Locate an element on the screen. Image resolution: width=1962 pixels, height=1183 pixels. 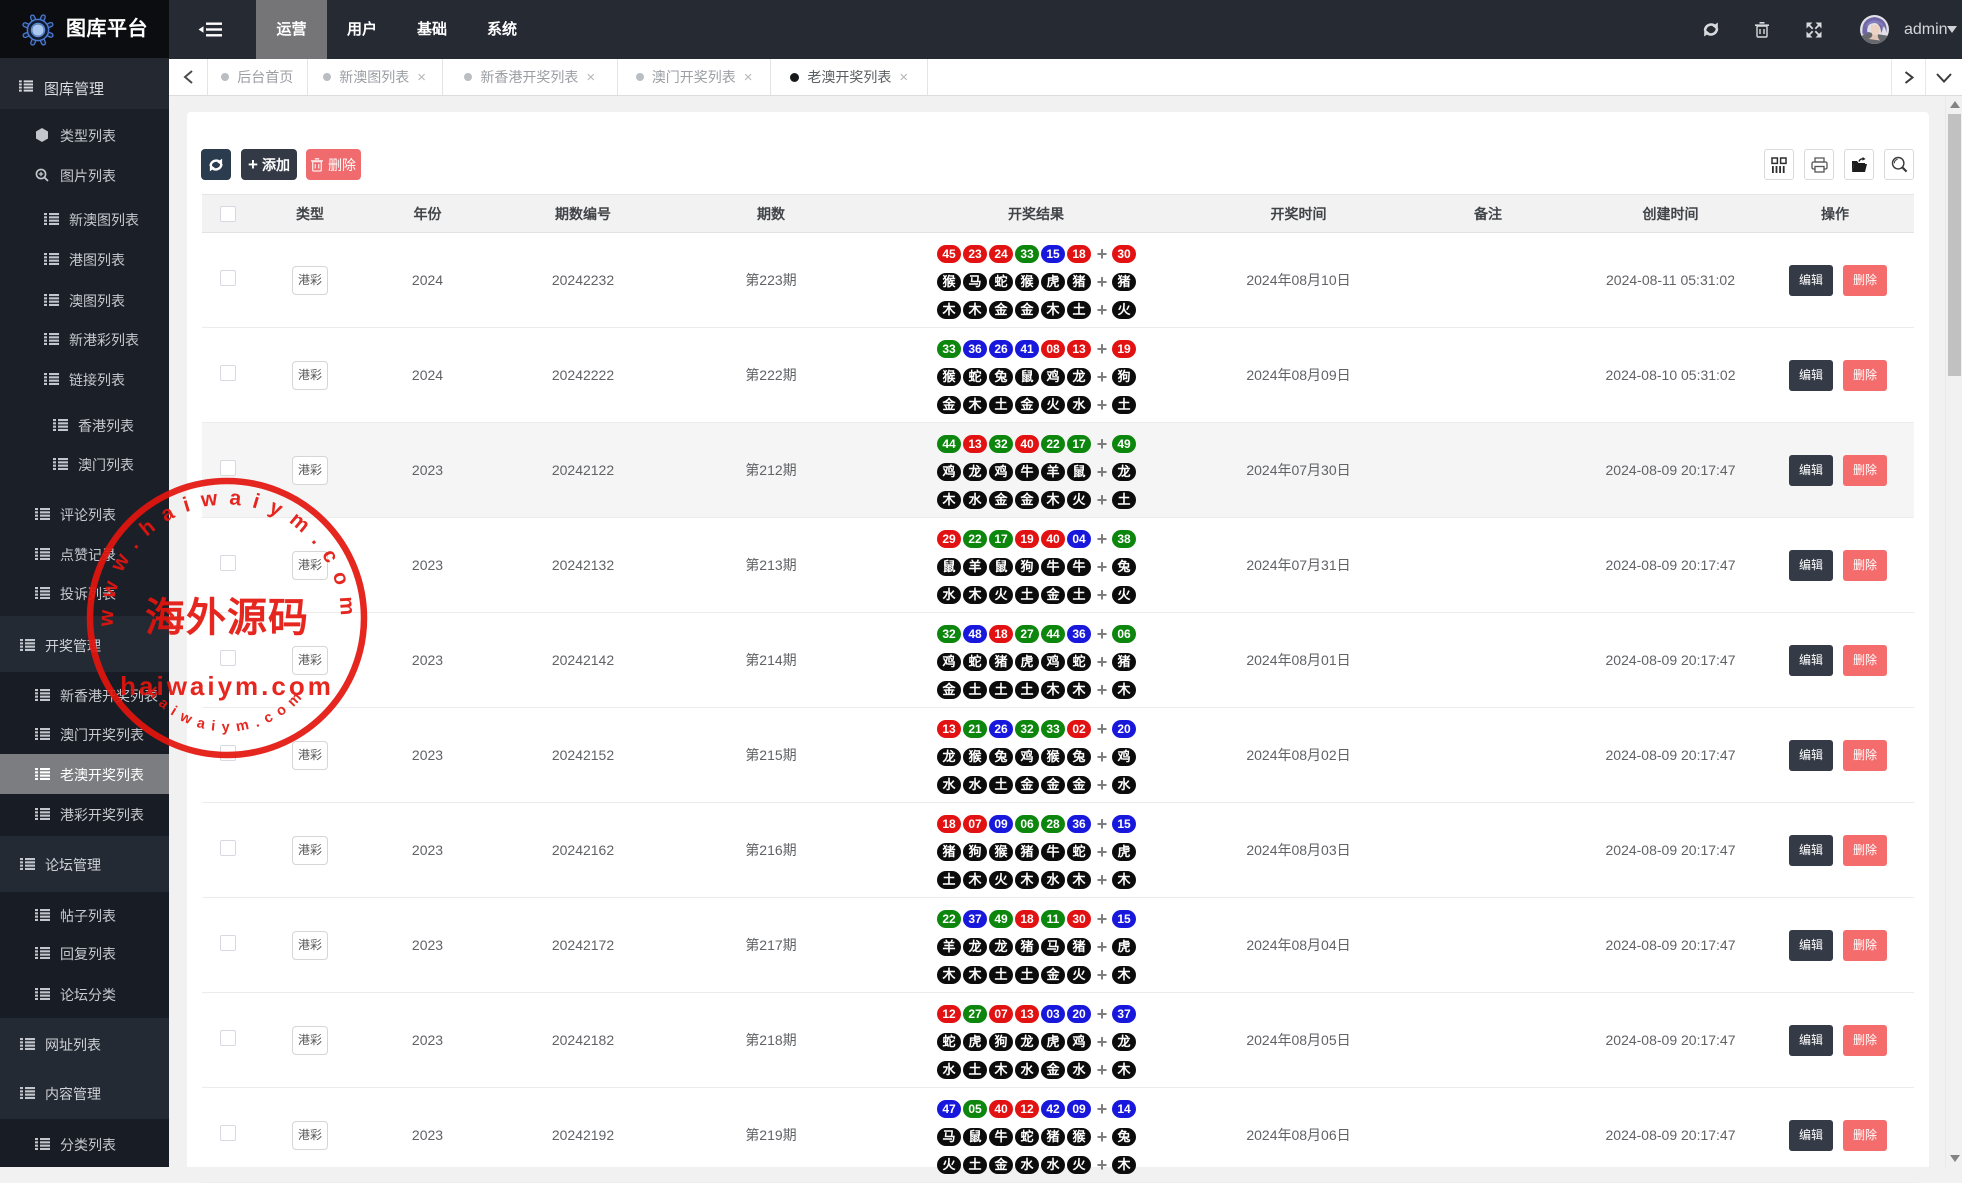
svg-text: 海外源码 is located at coordinates (227, 617).